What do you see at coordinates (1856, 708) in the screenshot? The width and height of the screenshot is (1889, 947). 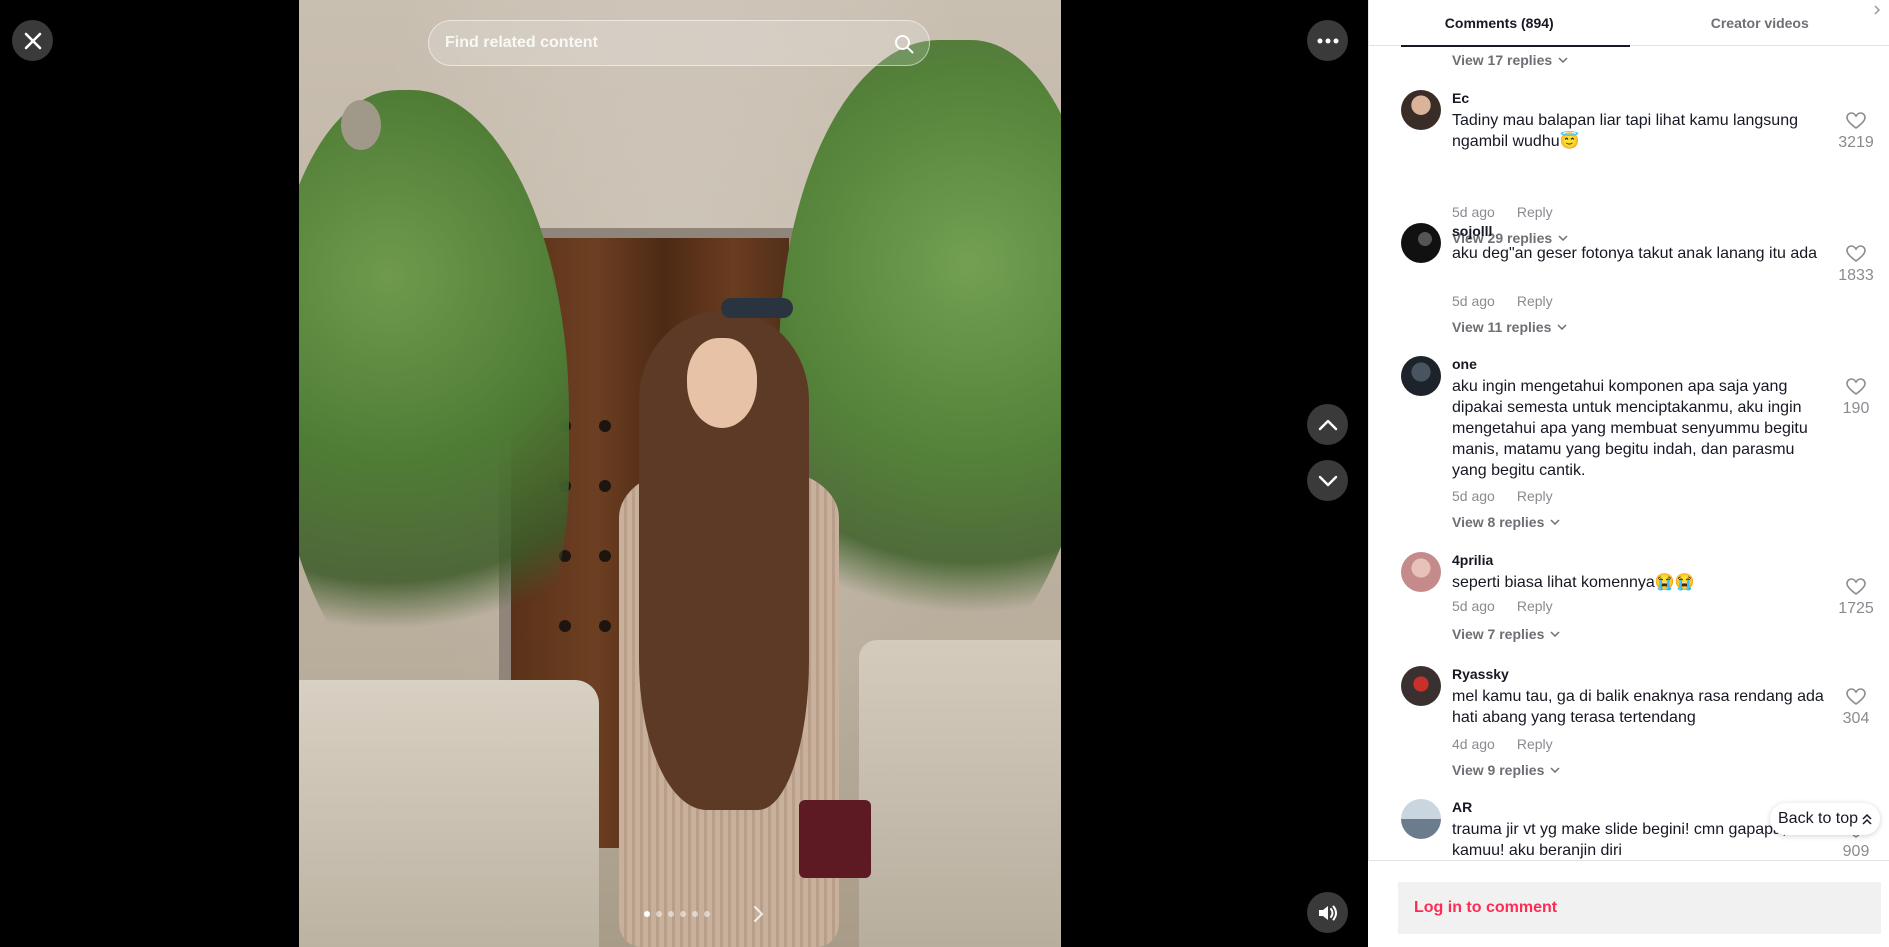 I see `like-control: 304` at bounding box center [1856, 708].